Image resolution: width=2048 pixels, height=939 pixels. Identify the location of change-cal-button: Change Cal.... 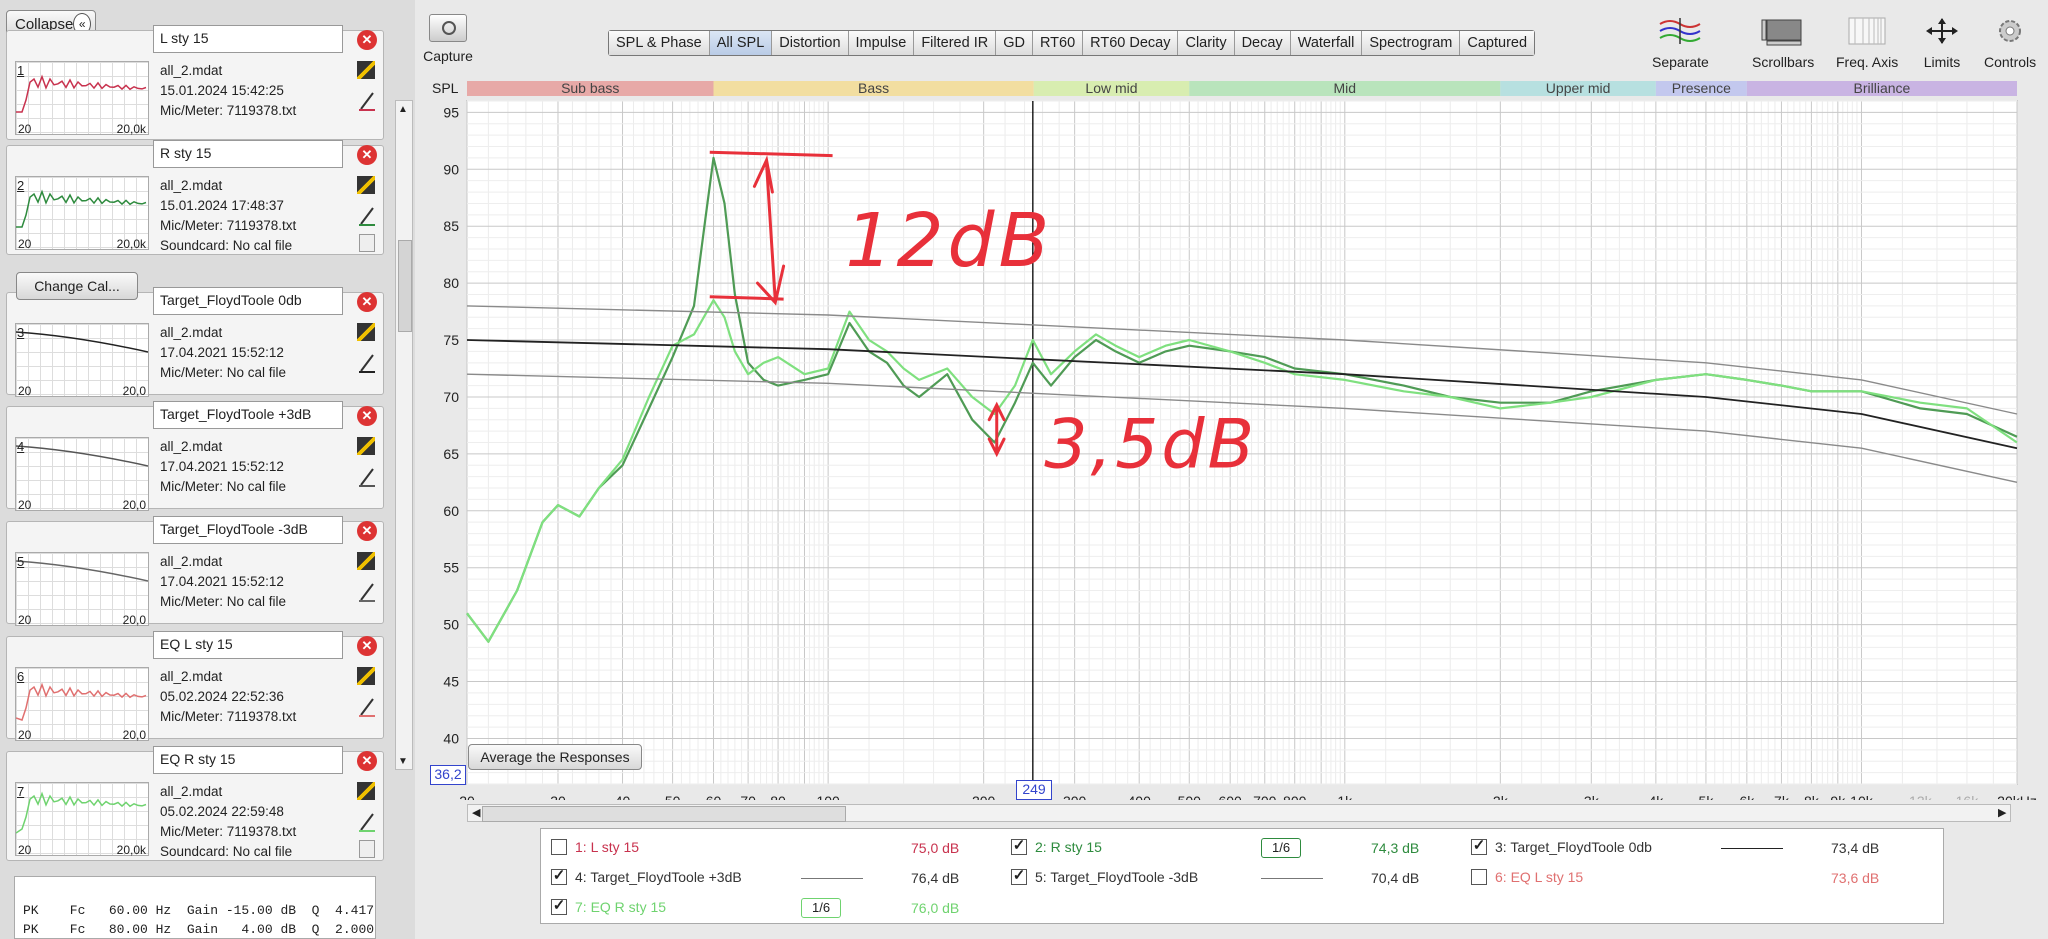
(77, 286).